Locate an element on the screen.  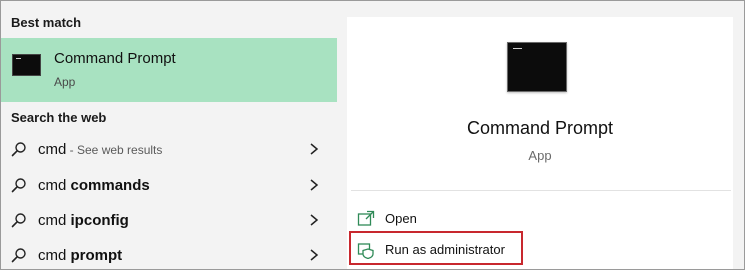
web-result-query-bold: prompt is located at coordinates (96, 255).